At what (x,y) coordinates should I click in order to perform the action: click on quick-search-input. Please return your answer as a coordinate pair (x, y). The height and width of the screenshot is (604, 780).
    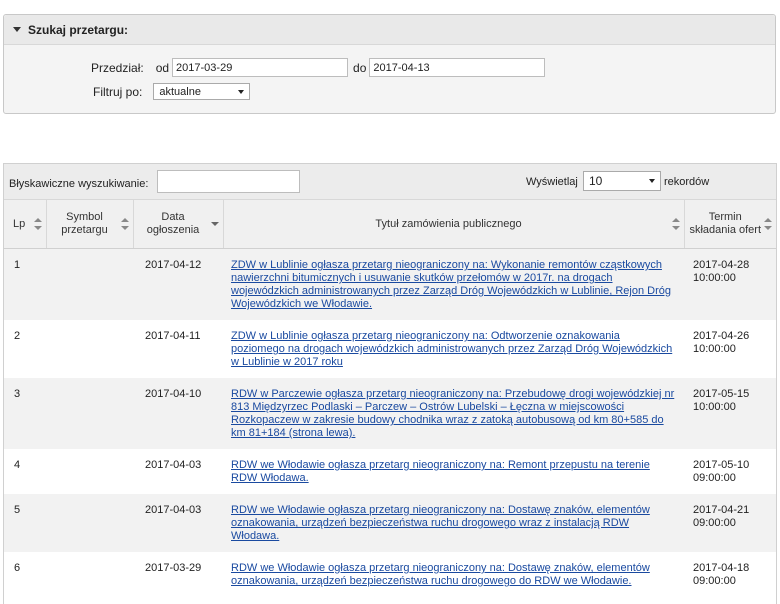
    Looking at the image, I should click on (228, 181).